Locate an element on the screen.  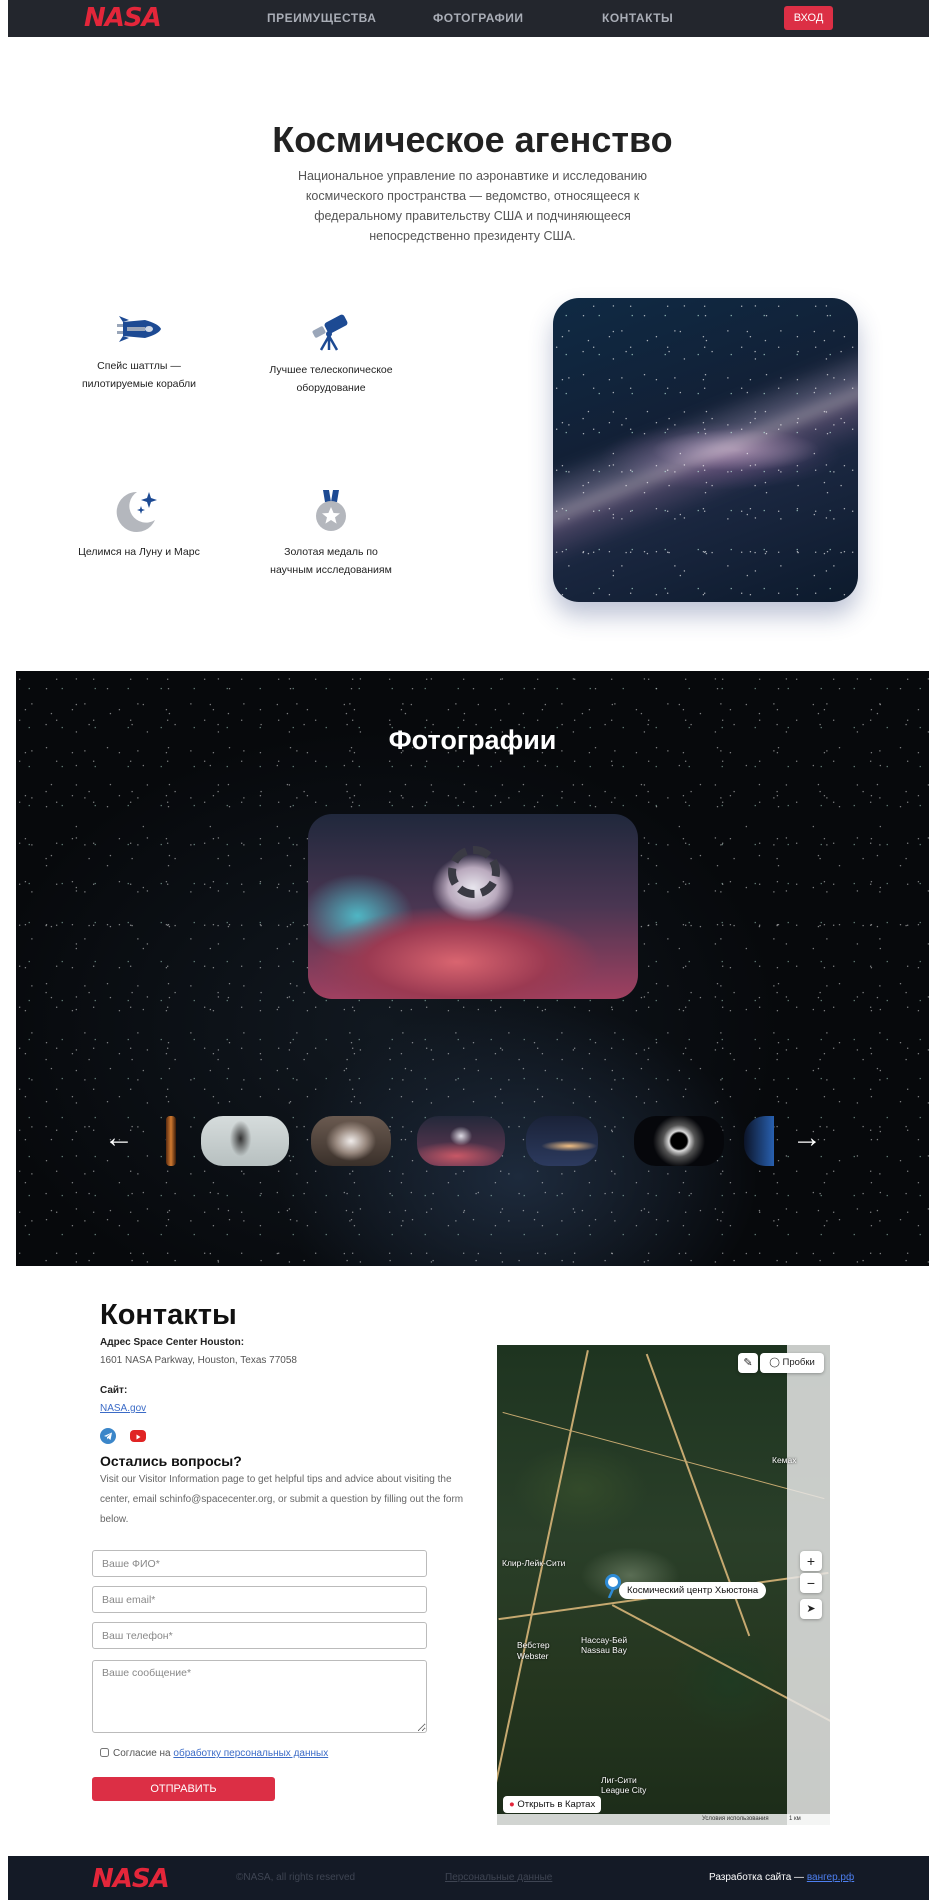
footer-personal-data-link: Персональные данные is located at coordinates (498, 1877).